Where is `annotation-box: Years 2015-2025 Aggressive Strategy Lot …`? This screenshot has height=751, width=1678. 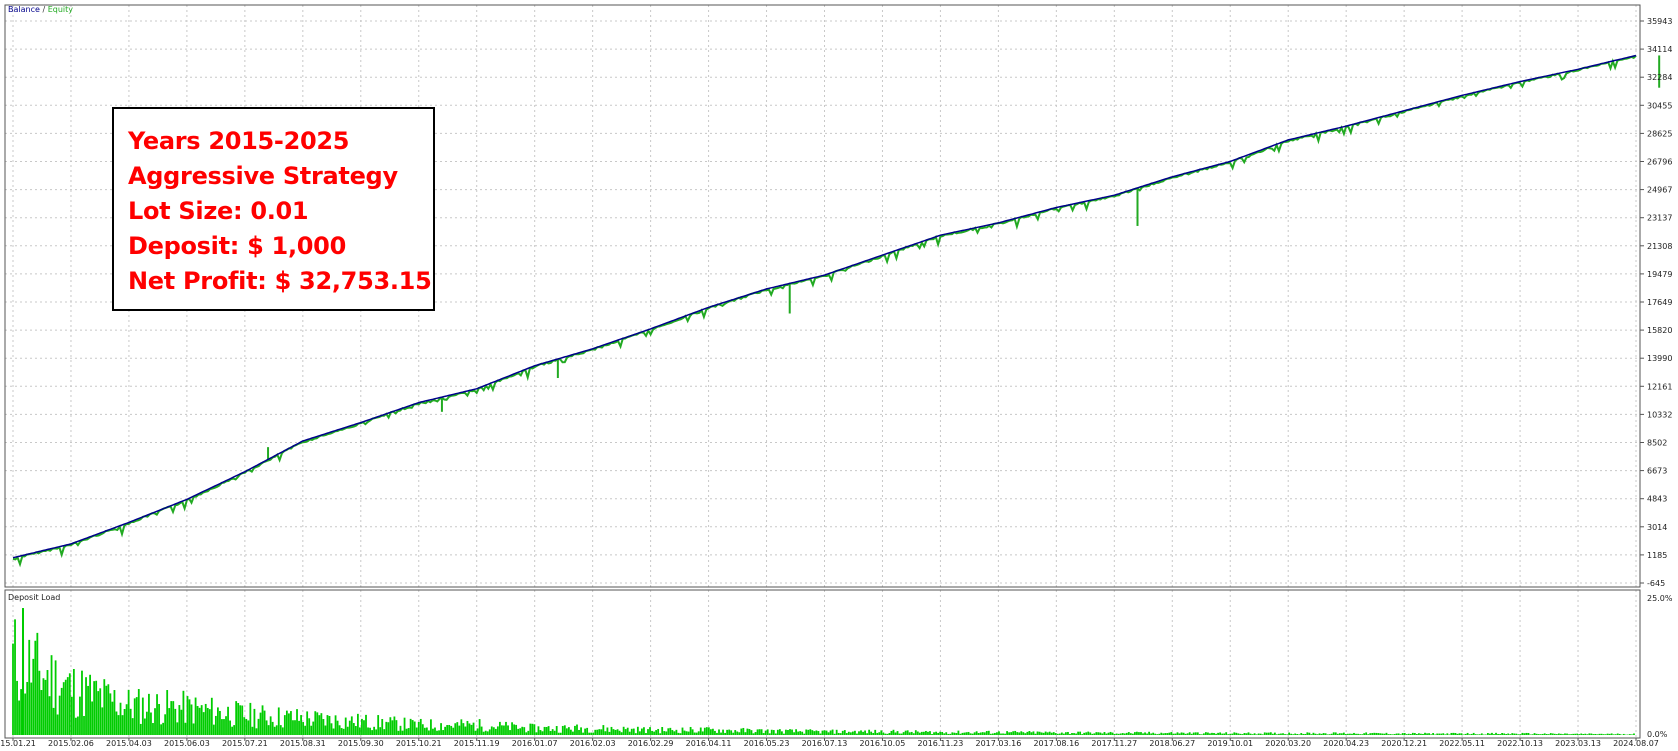
annotation-box: Years 2015-2025 Aggressive Strategy Lot … is located at coordinates (273, 209).